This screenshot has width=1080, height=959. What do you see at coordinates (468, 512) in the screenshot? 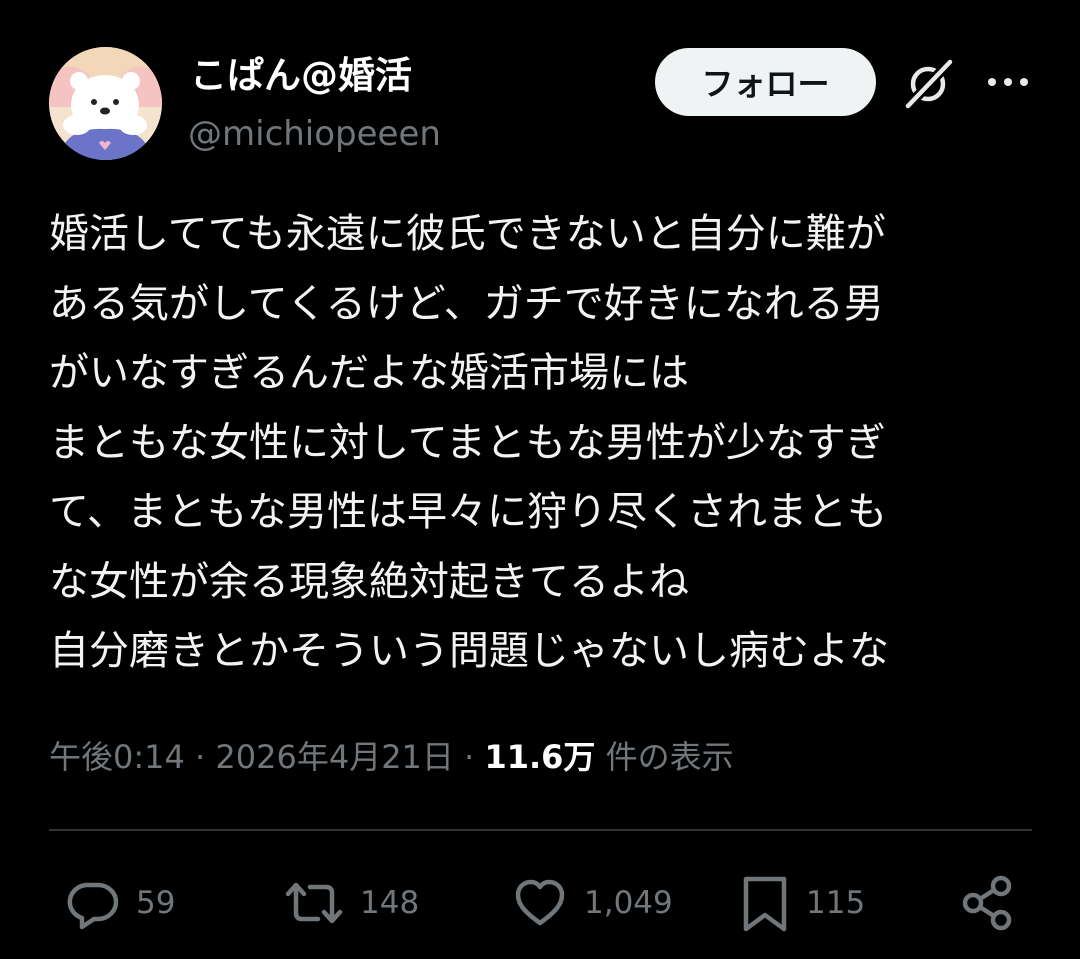
I see `tweet-line: て、まともな男性は早々に狩り尽くされまとも` at bounding box center [468, 512].